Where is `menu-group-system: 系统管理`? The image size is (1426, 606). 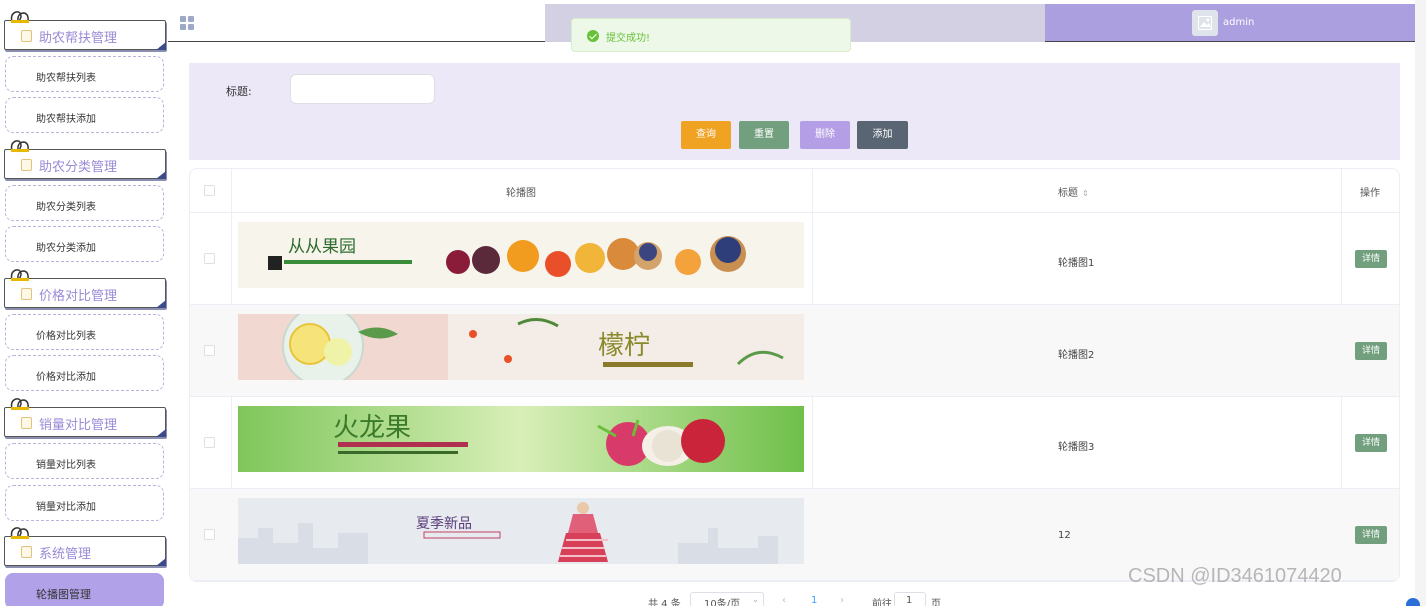
menu-group-system: 系统管理 is located at coordinates (85, 546).